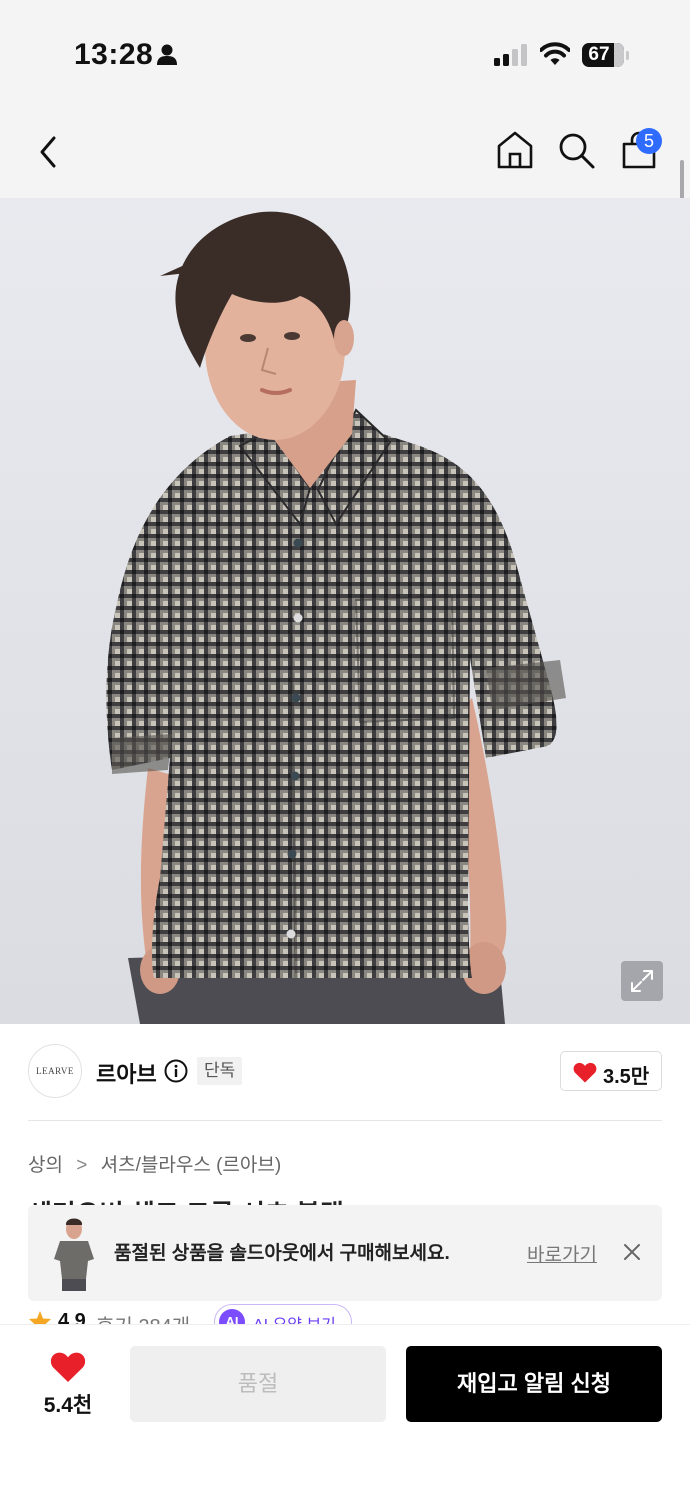  I want to click on toast-message: 품절된 상품을 솔드아웃에서 구매해보세요., so click(282, 1253).